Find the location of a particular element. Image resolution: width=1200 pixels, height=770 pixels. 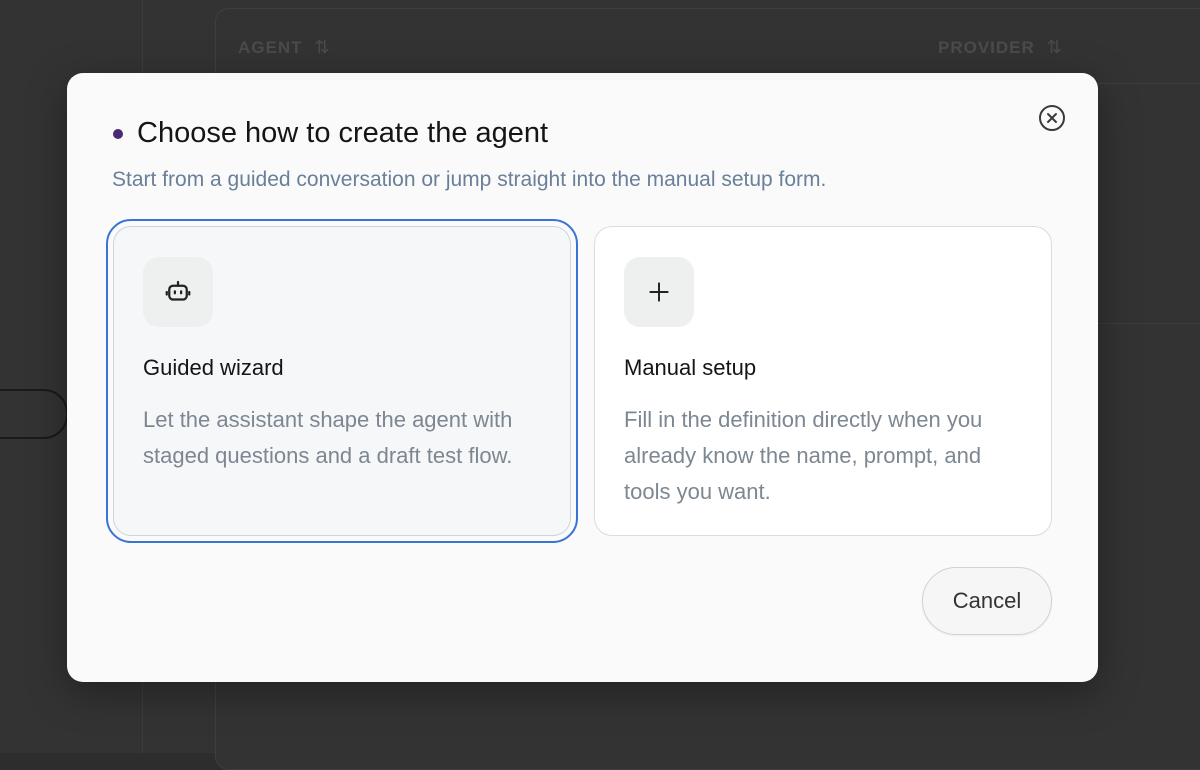

option-title: Guided wizard is located at coordinates (213, 367).